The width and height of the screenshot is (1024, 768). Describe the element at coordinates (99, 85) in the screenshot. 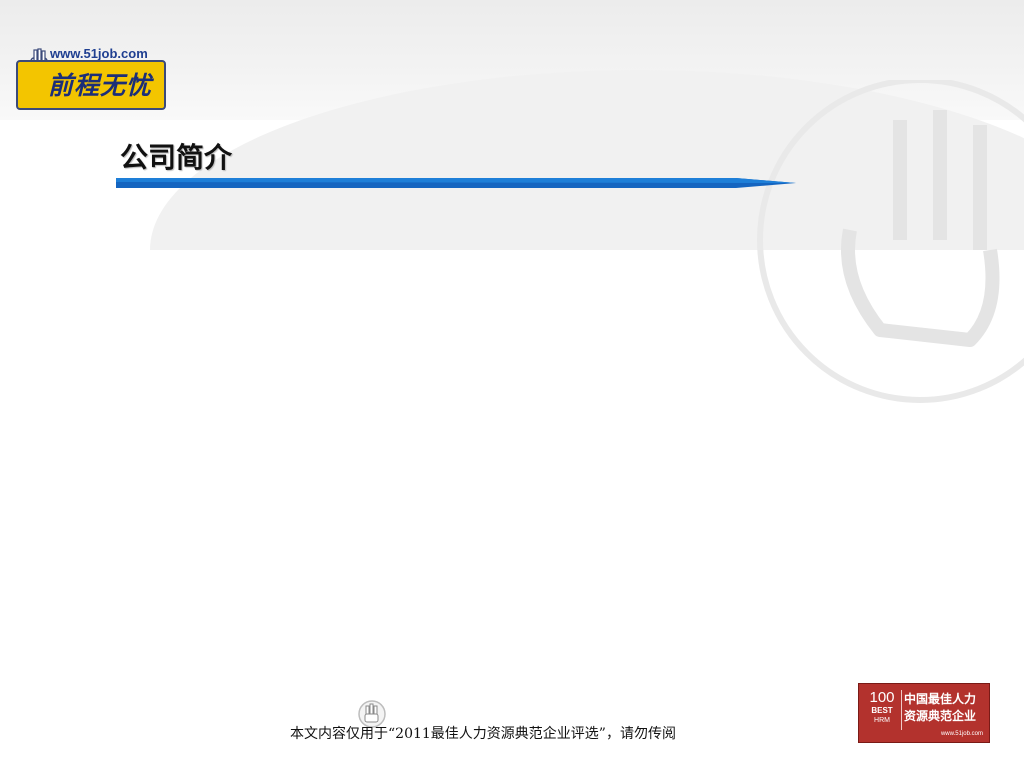

I see `logo-brand-text: 前程无忧` at that location.